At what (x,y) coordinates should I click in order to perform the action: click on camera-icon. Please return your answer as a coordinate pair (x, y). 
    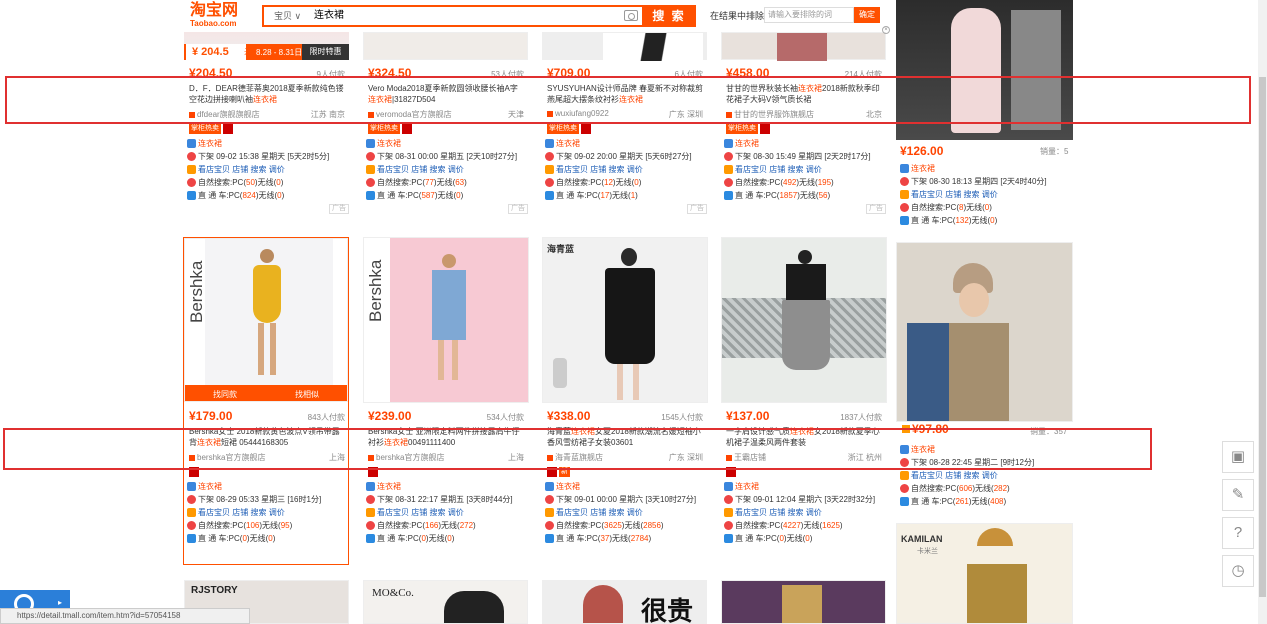
    Looking at the image, I should click on (631, 15).